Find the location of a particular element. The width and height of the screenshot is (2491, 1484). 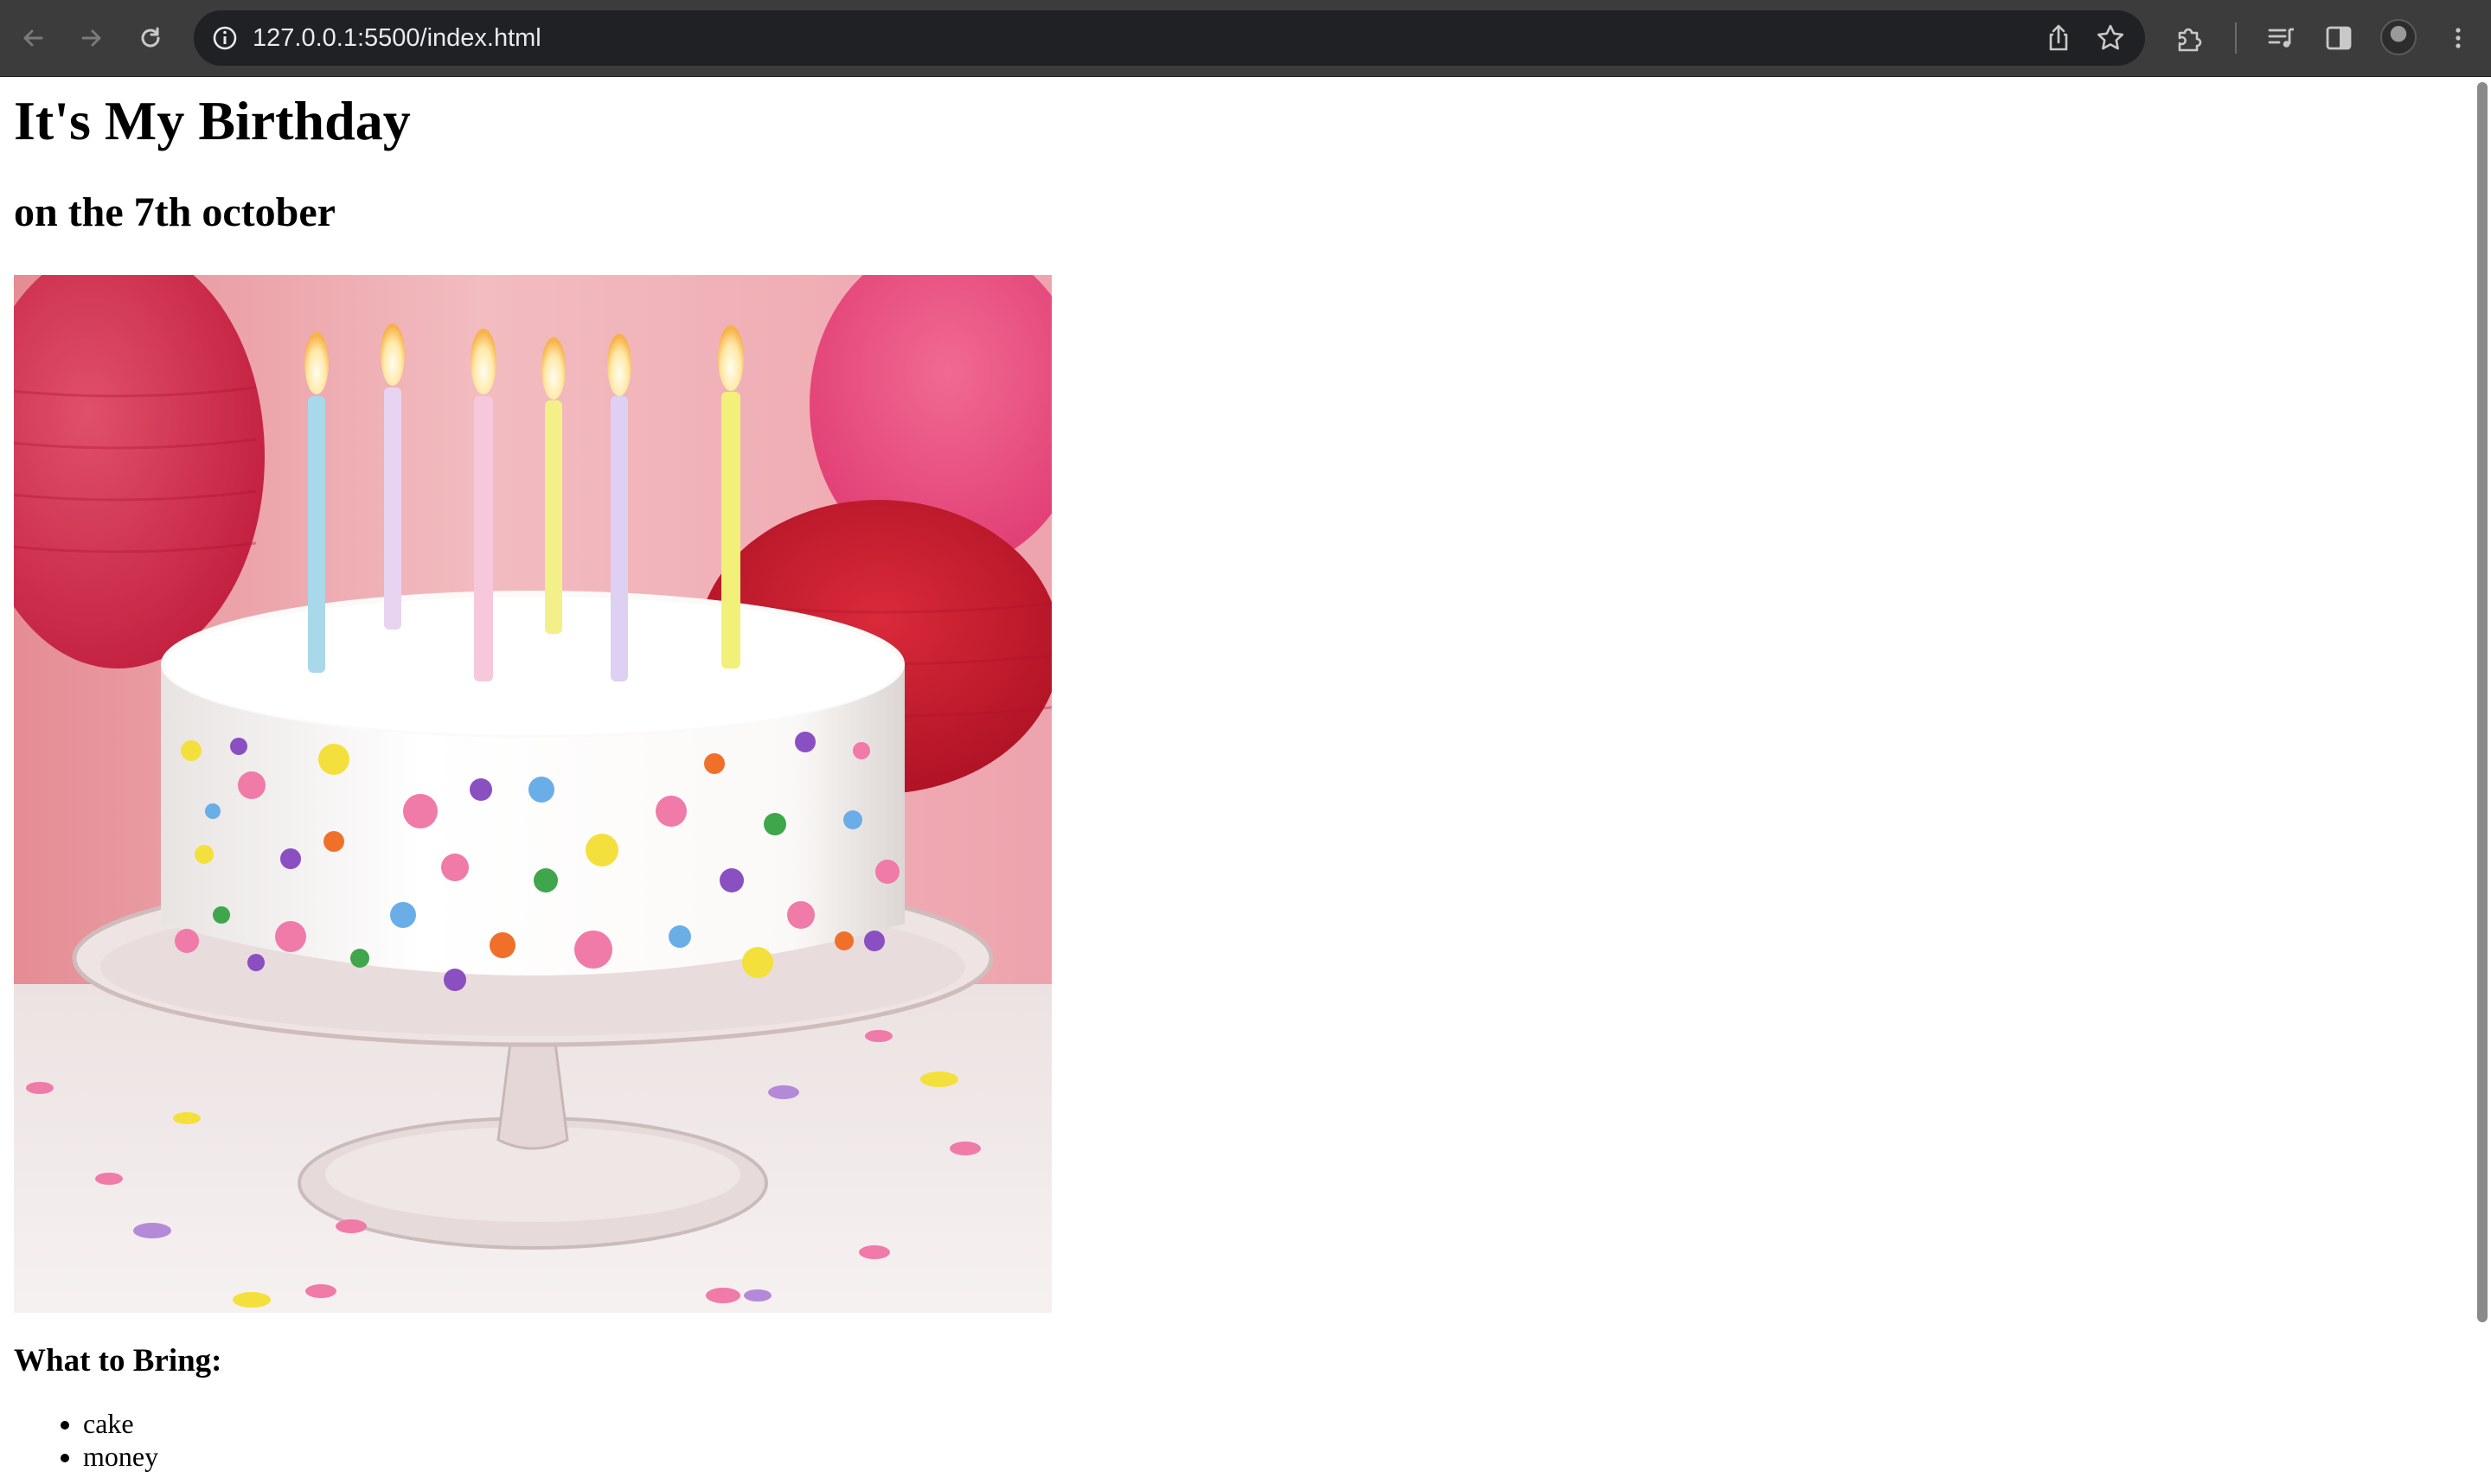

url-text: 127.0.0.1:5500/index.html is located at coordinates (397, 38).